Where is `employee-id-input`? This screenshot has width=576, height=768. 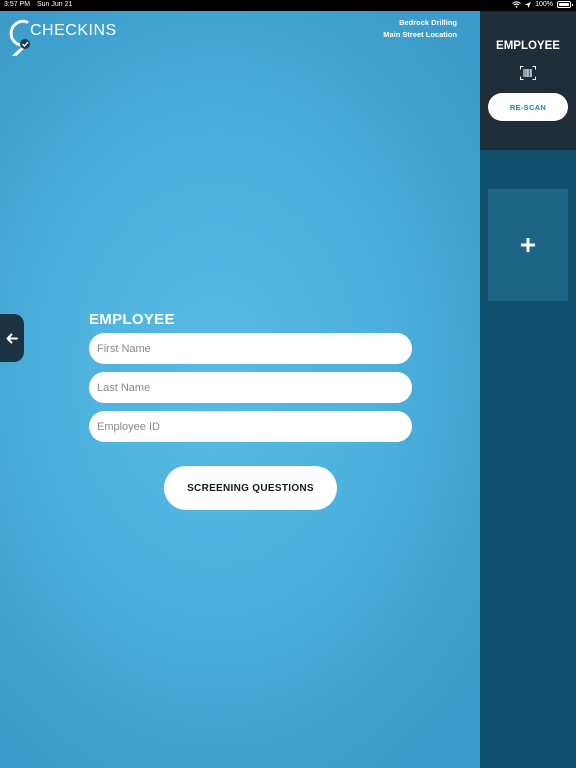
employee-id-input is located at coordinates (250, 426).